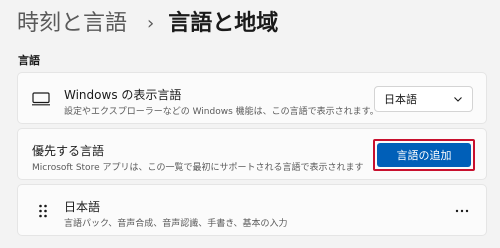  I want to click on display-language-dropdown: 日本語, so click(423, 99).